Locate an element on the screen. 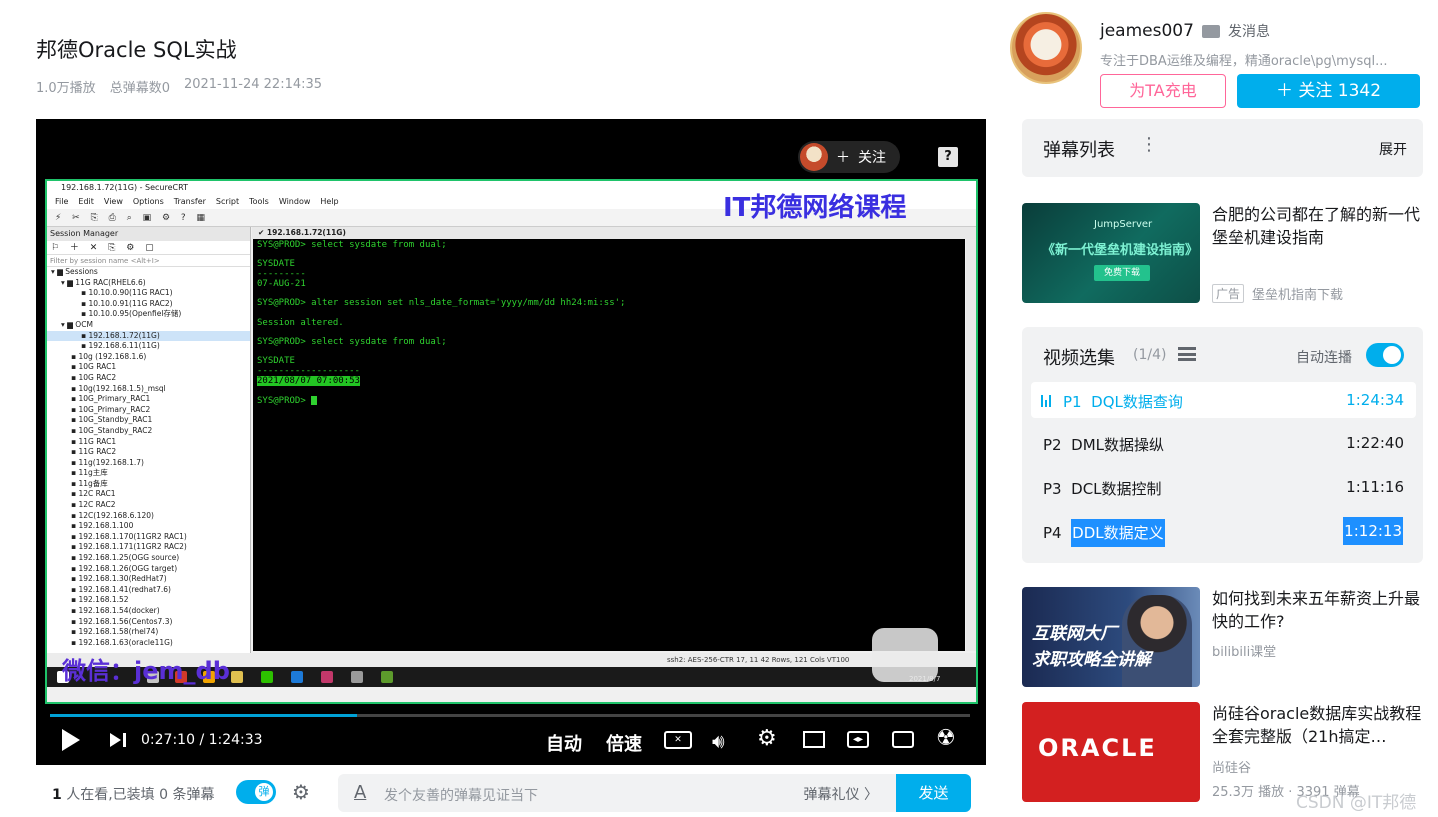  message-button: 发消息 is located at coordinates (1236, 31).